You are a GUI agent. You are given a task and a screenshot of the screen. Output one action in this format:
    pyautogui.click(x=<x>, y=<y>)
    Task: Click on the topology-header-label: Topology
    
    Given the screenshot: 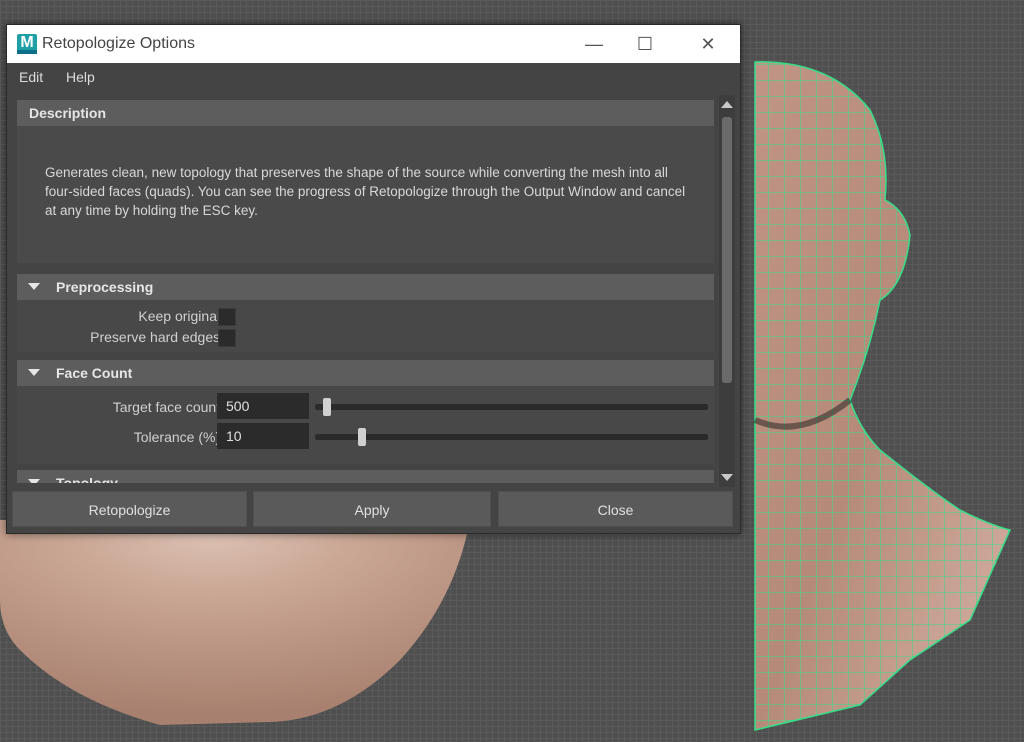 What is the action you would take?
    pyautogui.click(x=87, y=479)
    